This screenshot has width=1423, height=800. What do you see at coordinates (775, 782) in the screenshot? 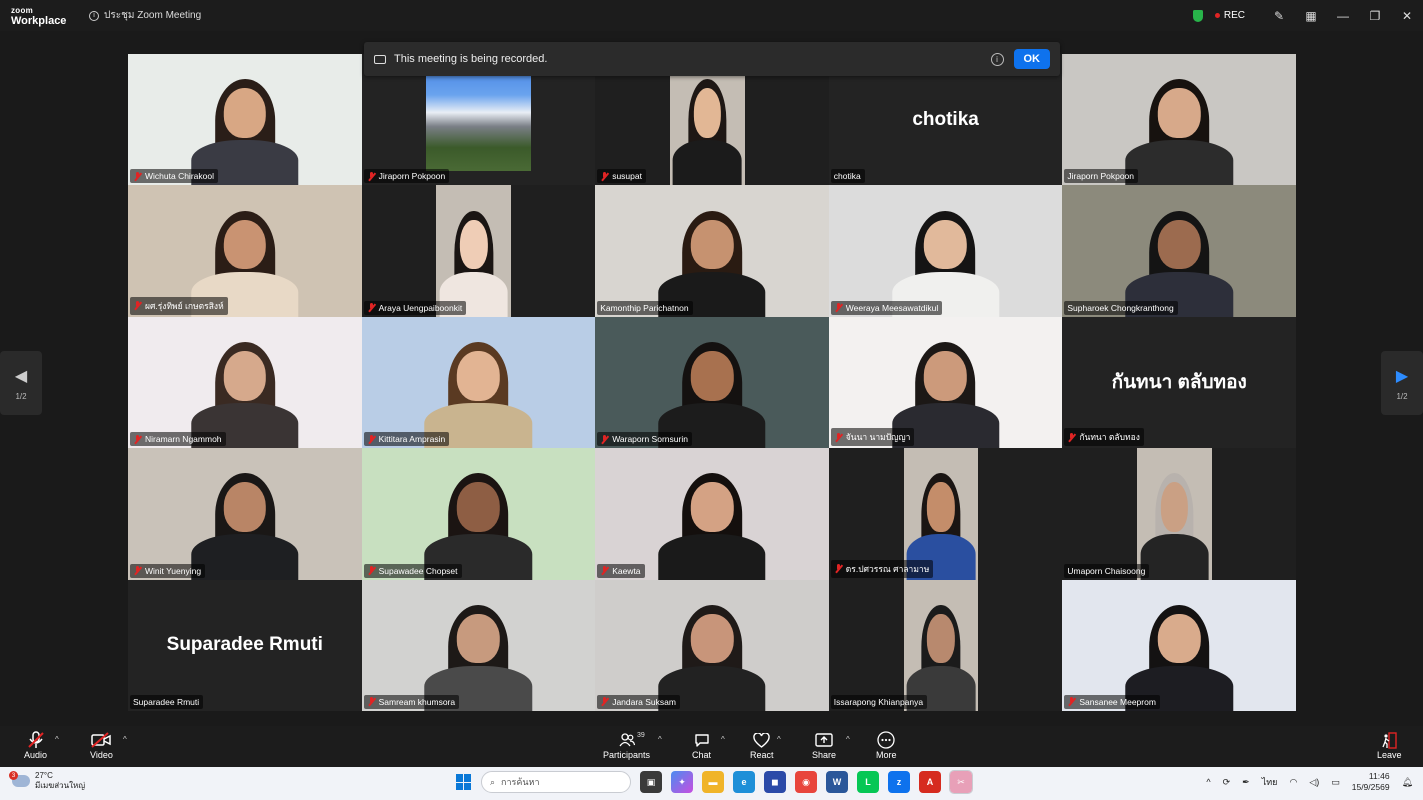
I see `store-icon: ◼` at bounding box center [775, 782].